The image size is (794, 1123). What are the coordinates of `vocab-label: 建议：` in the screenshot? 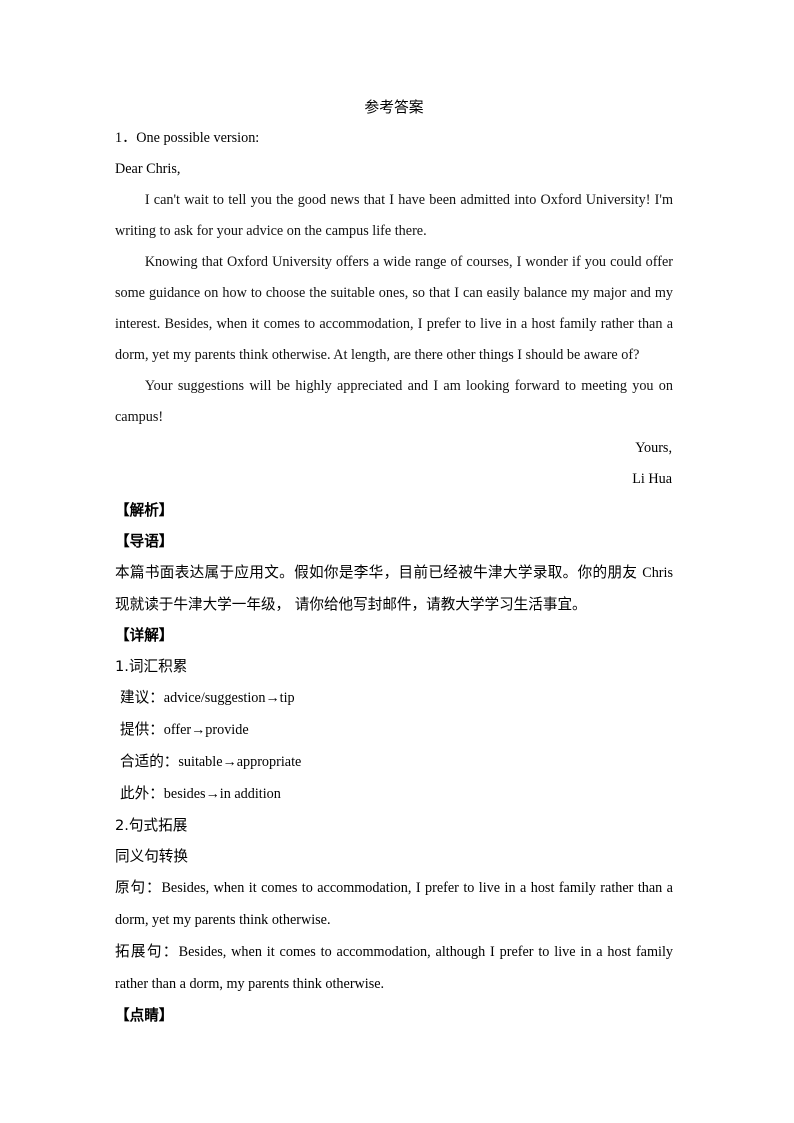 It's located at (142, 697).